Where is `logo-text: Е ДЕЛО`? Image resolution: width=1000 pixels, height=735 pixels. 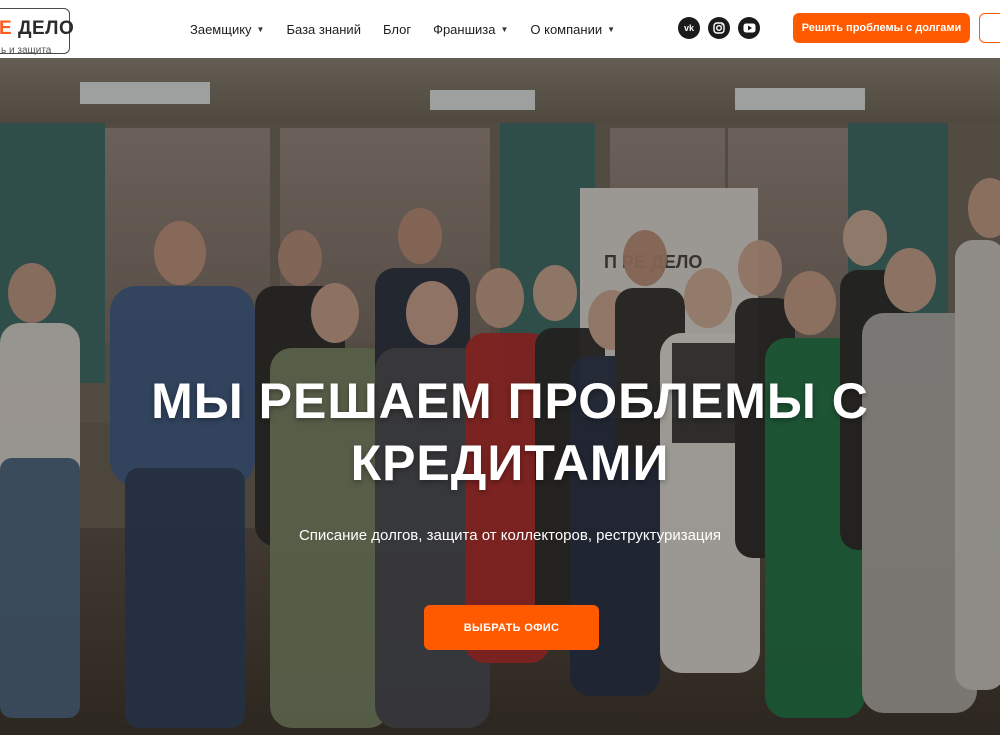
logo-text: Е ДЕЛО is located at coordinates (37, 29).